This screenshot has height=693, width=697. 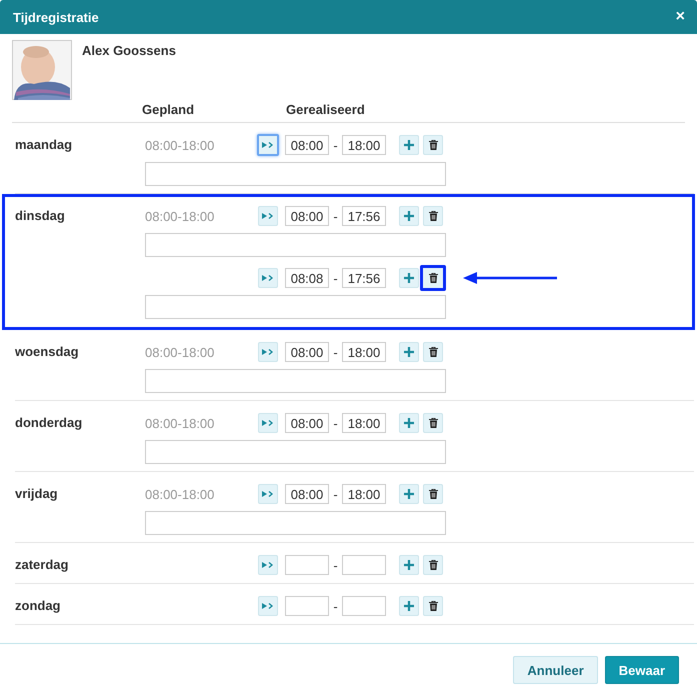 I want to click on column-header: Gepland, so click(x=169, y=109).